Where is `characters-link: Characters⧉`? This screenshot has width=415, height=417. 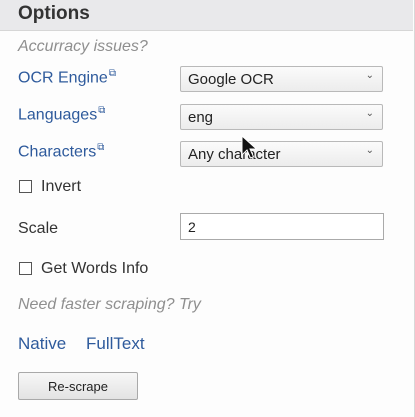 characters-link: Characters⧉ is located at coordinates (61, 151).